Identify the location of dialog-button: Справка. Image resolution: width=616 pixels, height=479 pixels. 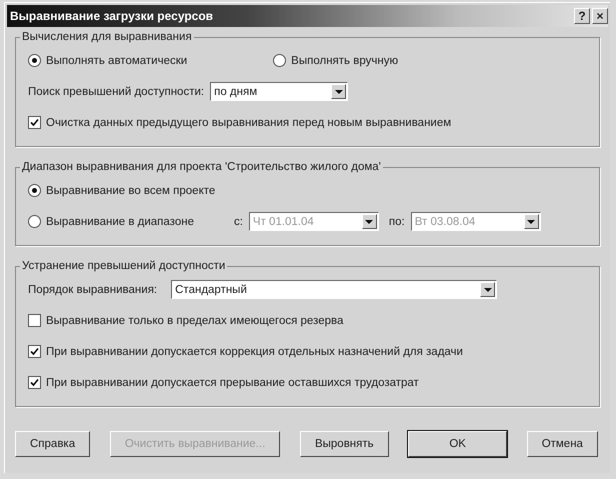
(52, 444).